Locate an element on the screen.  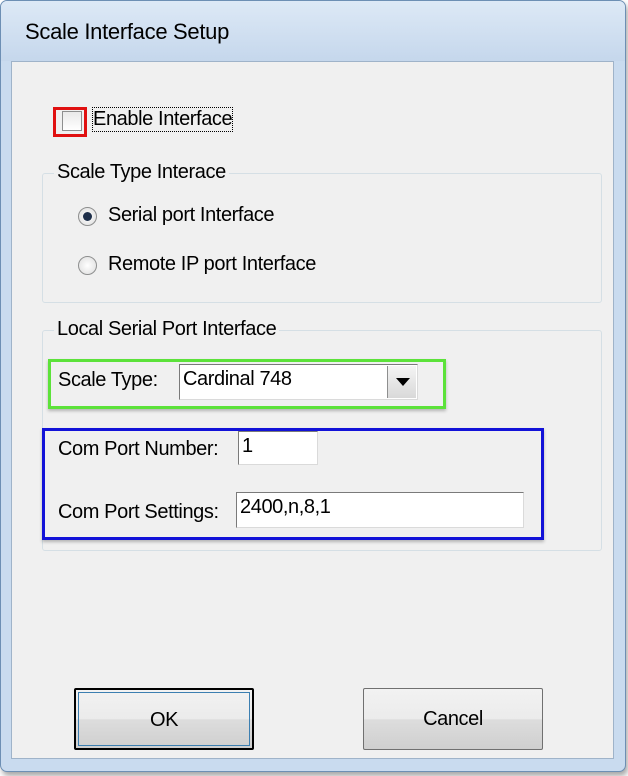
ok-button-label: OK is located at coordinates (164, 719).